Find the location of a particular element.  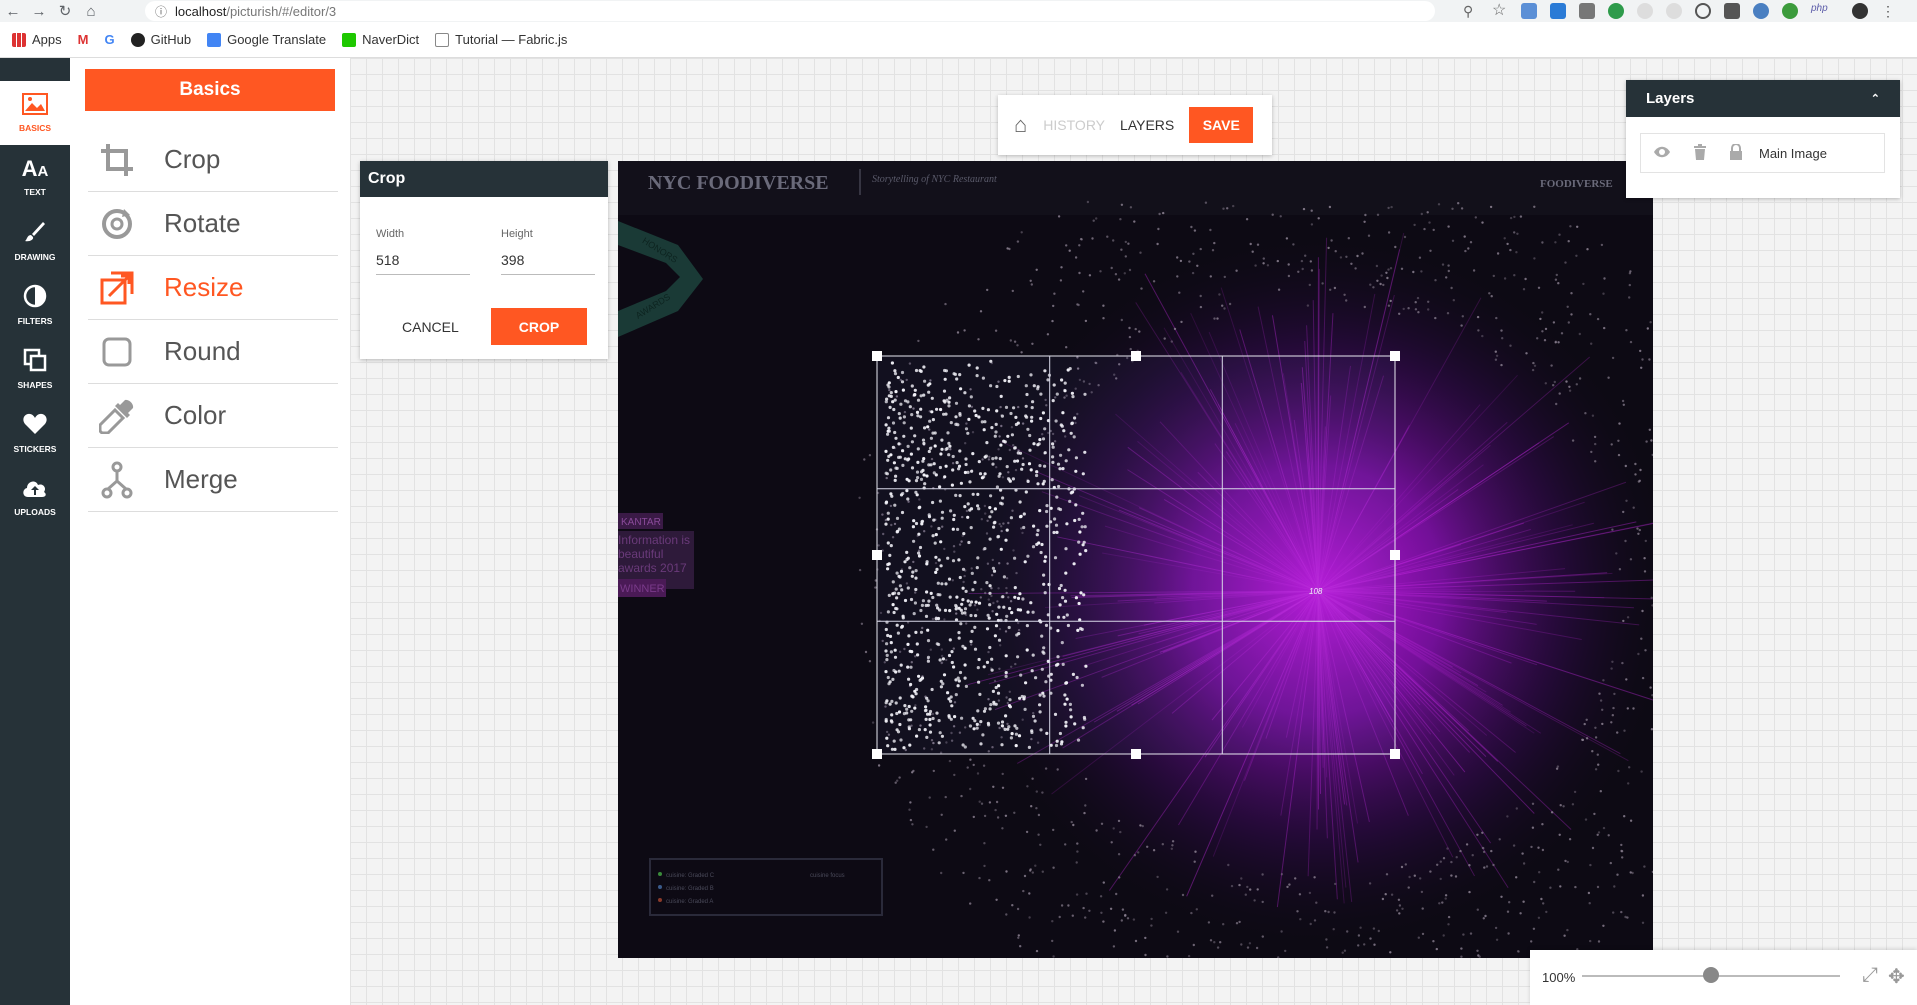

panel-item-merge: Merge is located at coordinates (213, 480).